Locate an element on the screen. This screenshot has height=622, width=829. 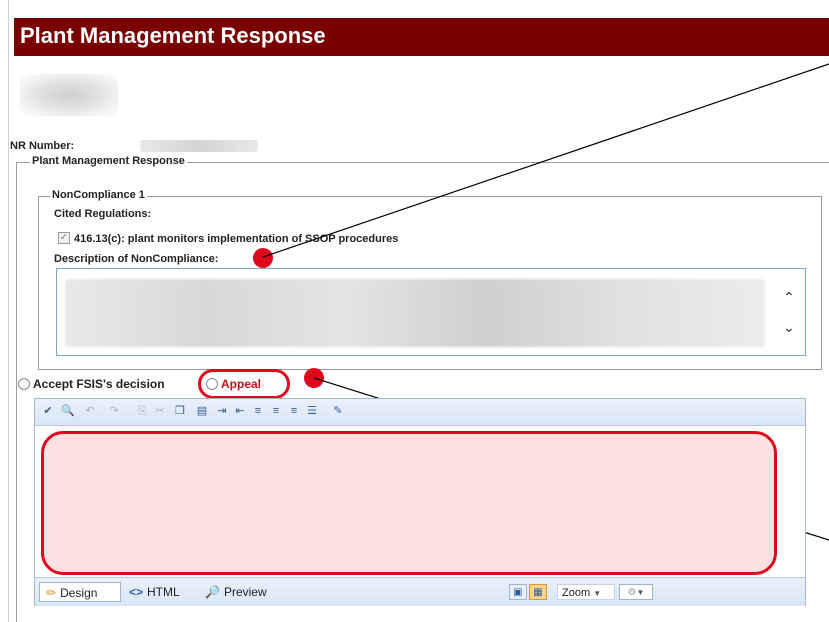
left-frame-border is located at coordinates (8, 311).